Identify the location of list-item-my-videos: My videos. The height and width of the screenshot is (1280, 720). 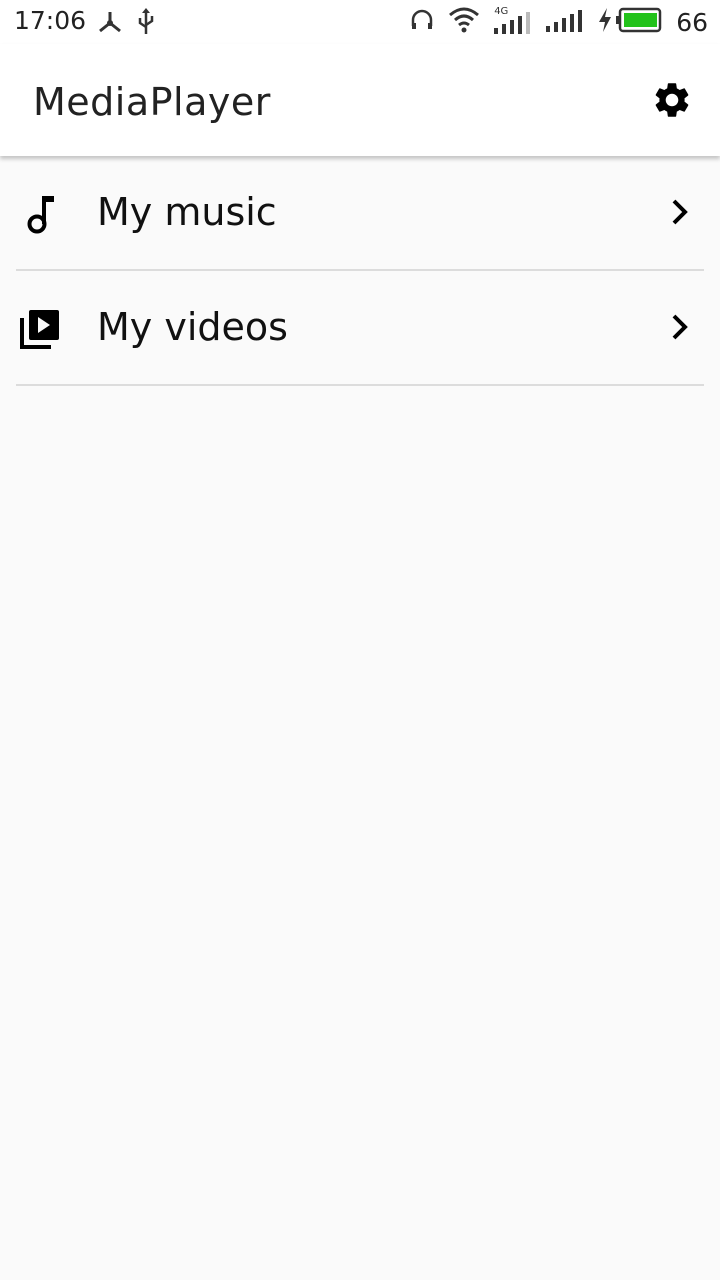
(360, 328).